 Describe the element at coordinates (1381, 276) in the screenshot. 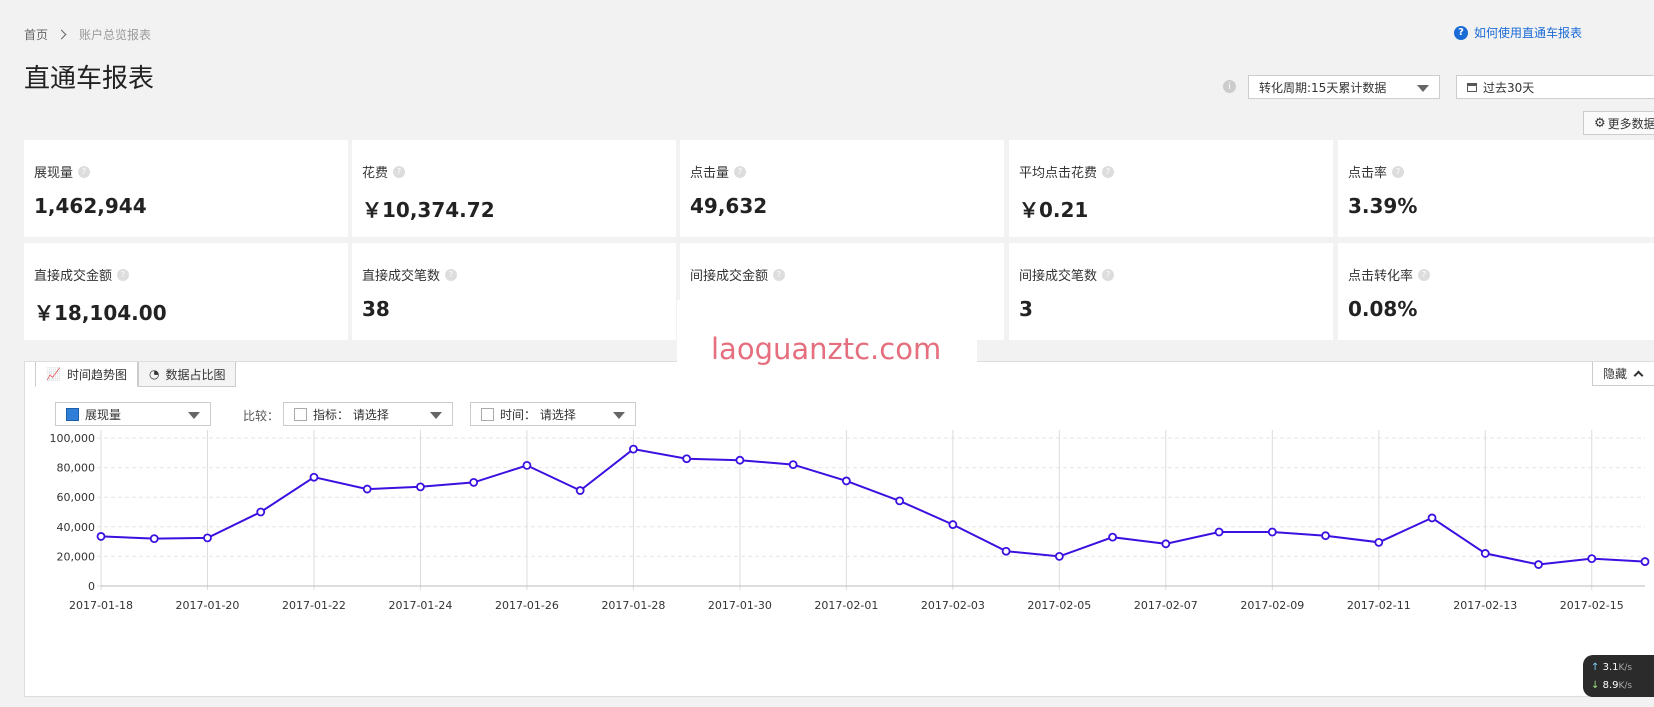

I see `metric-label: 点击转化率` at that location.